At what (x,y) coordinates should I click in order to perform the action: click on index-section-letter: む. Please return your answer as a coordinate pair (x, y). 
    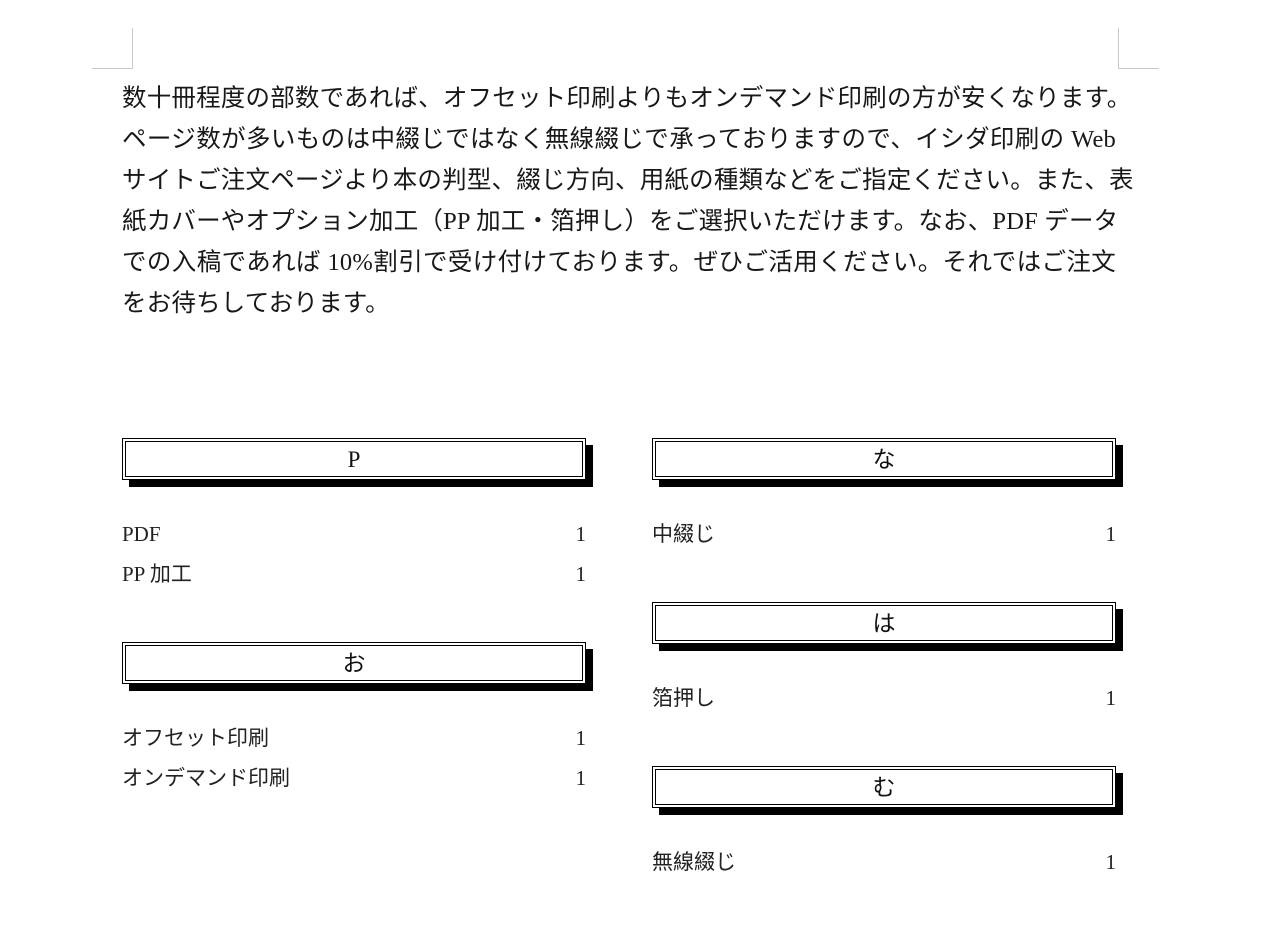
    Looking at the image, I should click on (884, 787).